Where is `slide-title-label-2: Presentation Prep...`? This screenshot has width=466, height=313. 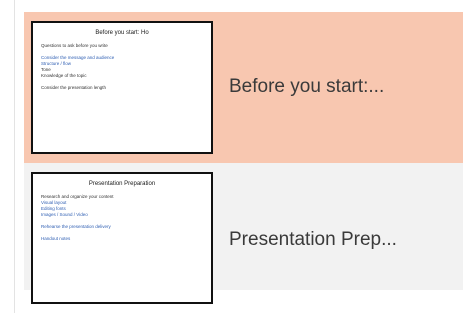
slide-title-label-2: Presentation Prep... is located at coordinates (313, 239).